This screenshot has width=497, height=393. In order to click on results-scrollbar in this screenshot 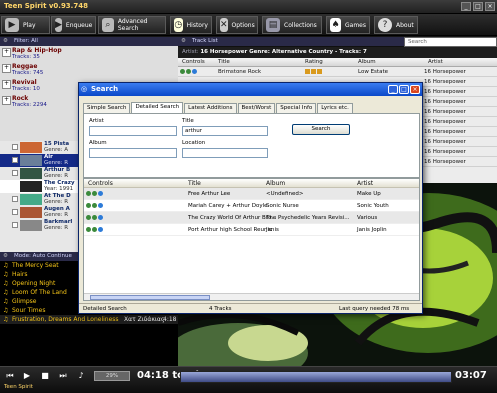, I will do `click(251, 296)`.